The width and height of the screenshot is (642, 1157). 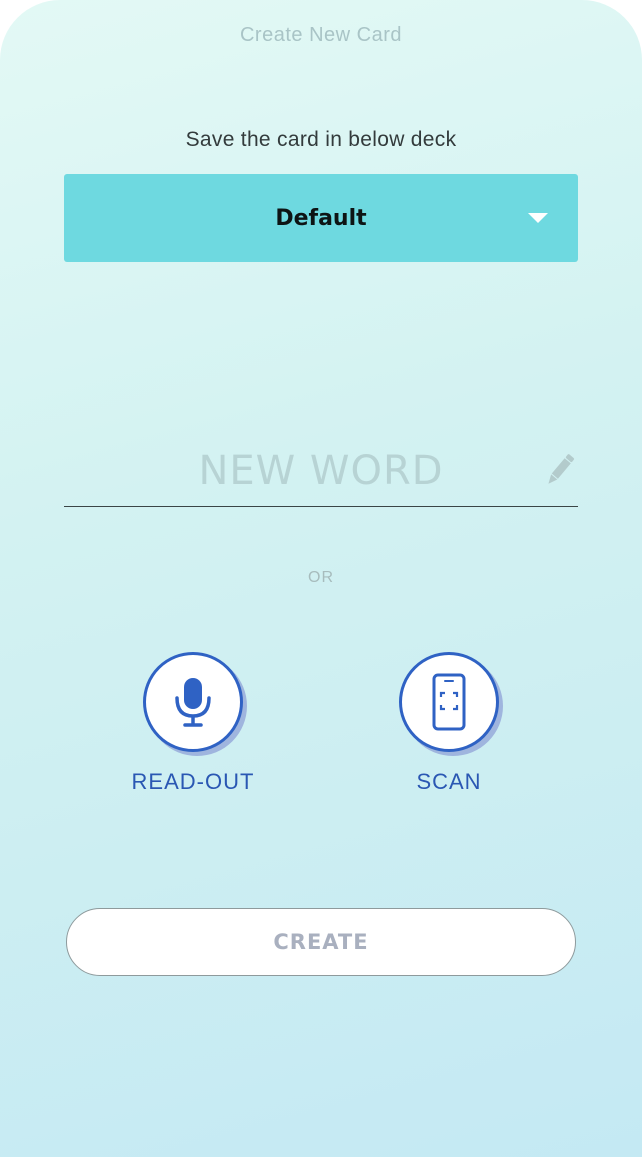 I want to click on deck-dropdown: Default, so click(x=321, y=218).